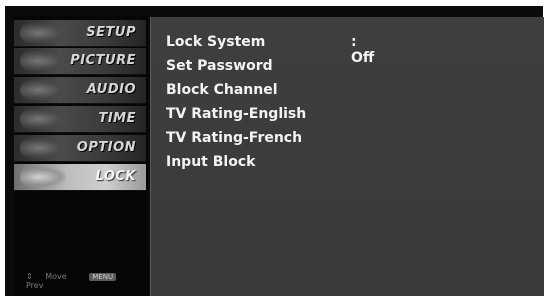 This screenshot has width=548, height=299. I want to click on option-value: : Off, so click(363, 50).